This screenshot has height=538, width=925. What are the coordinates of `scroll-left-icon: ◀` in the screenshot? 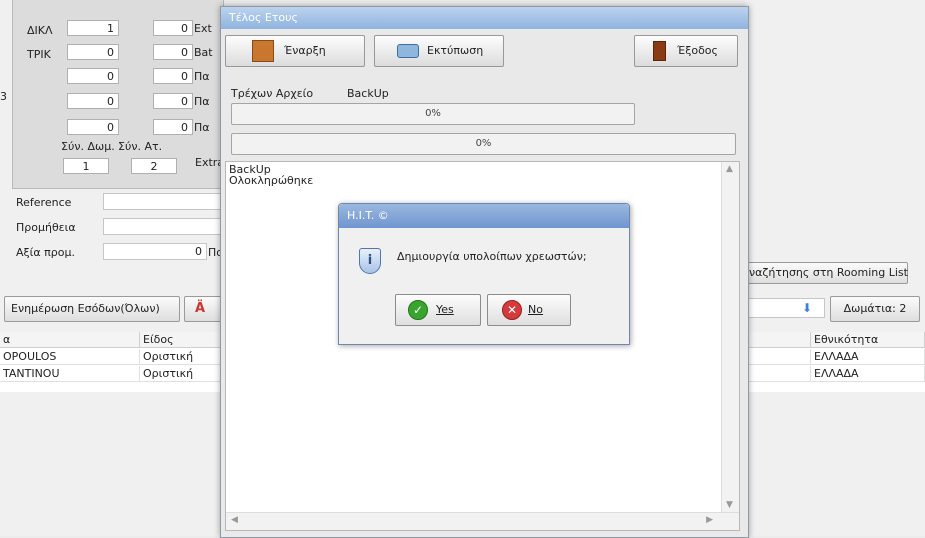 It's located at (234, 520).